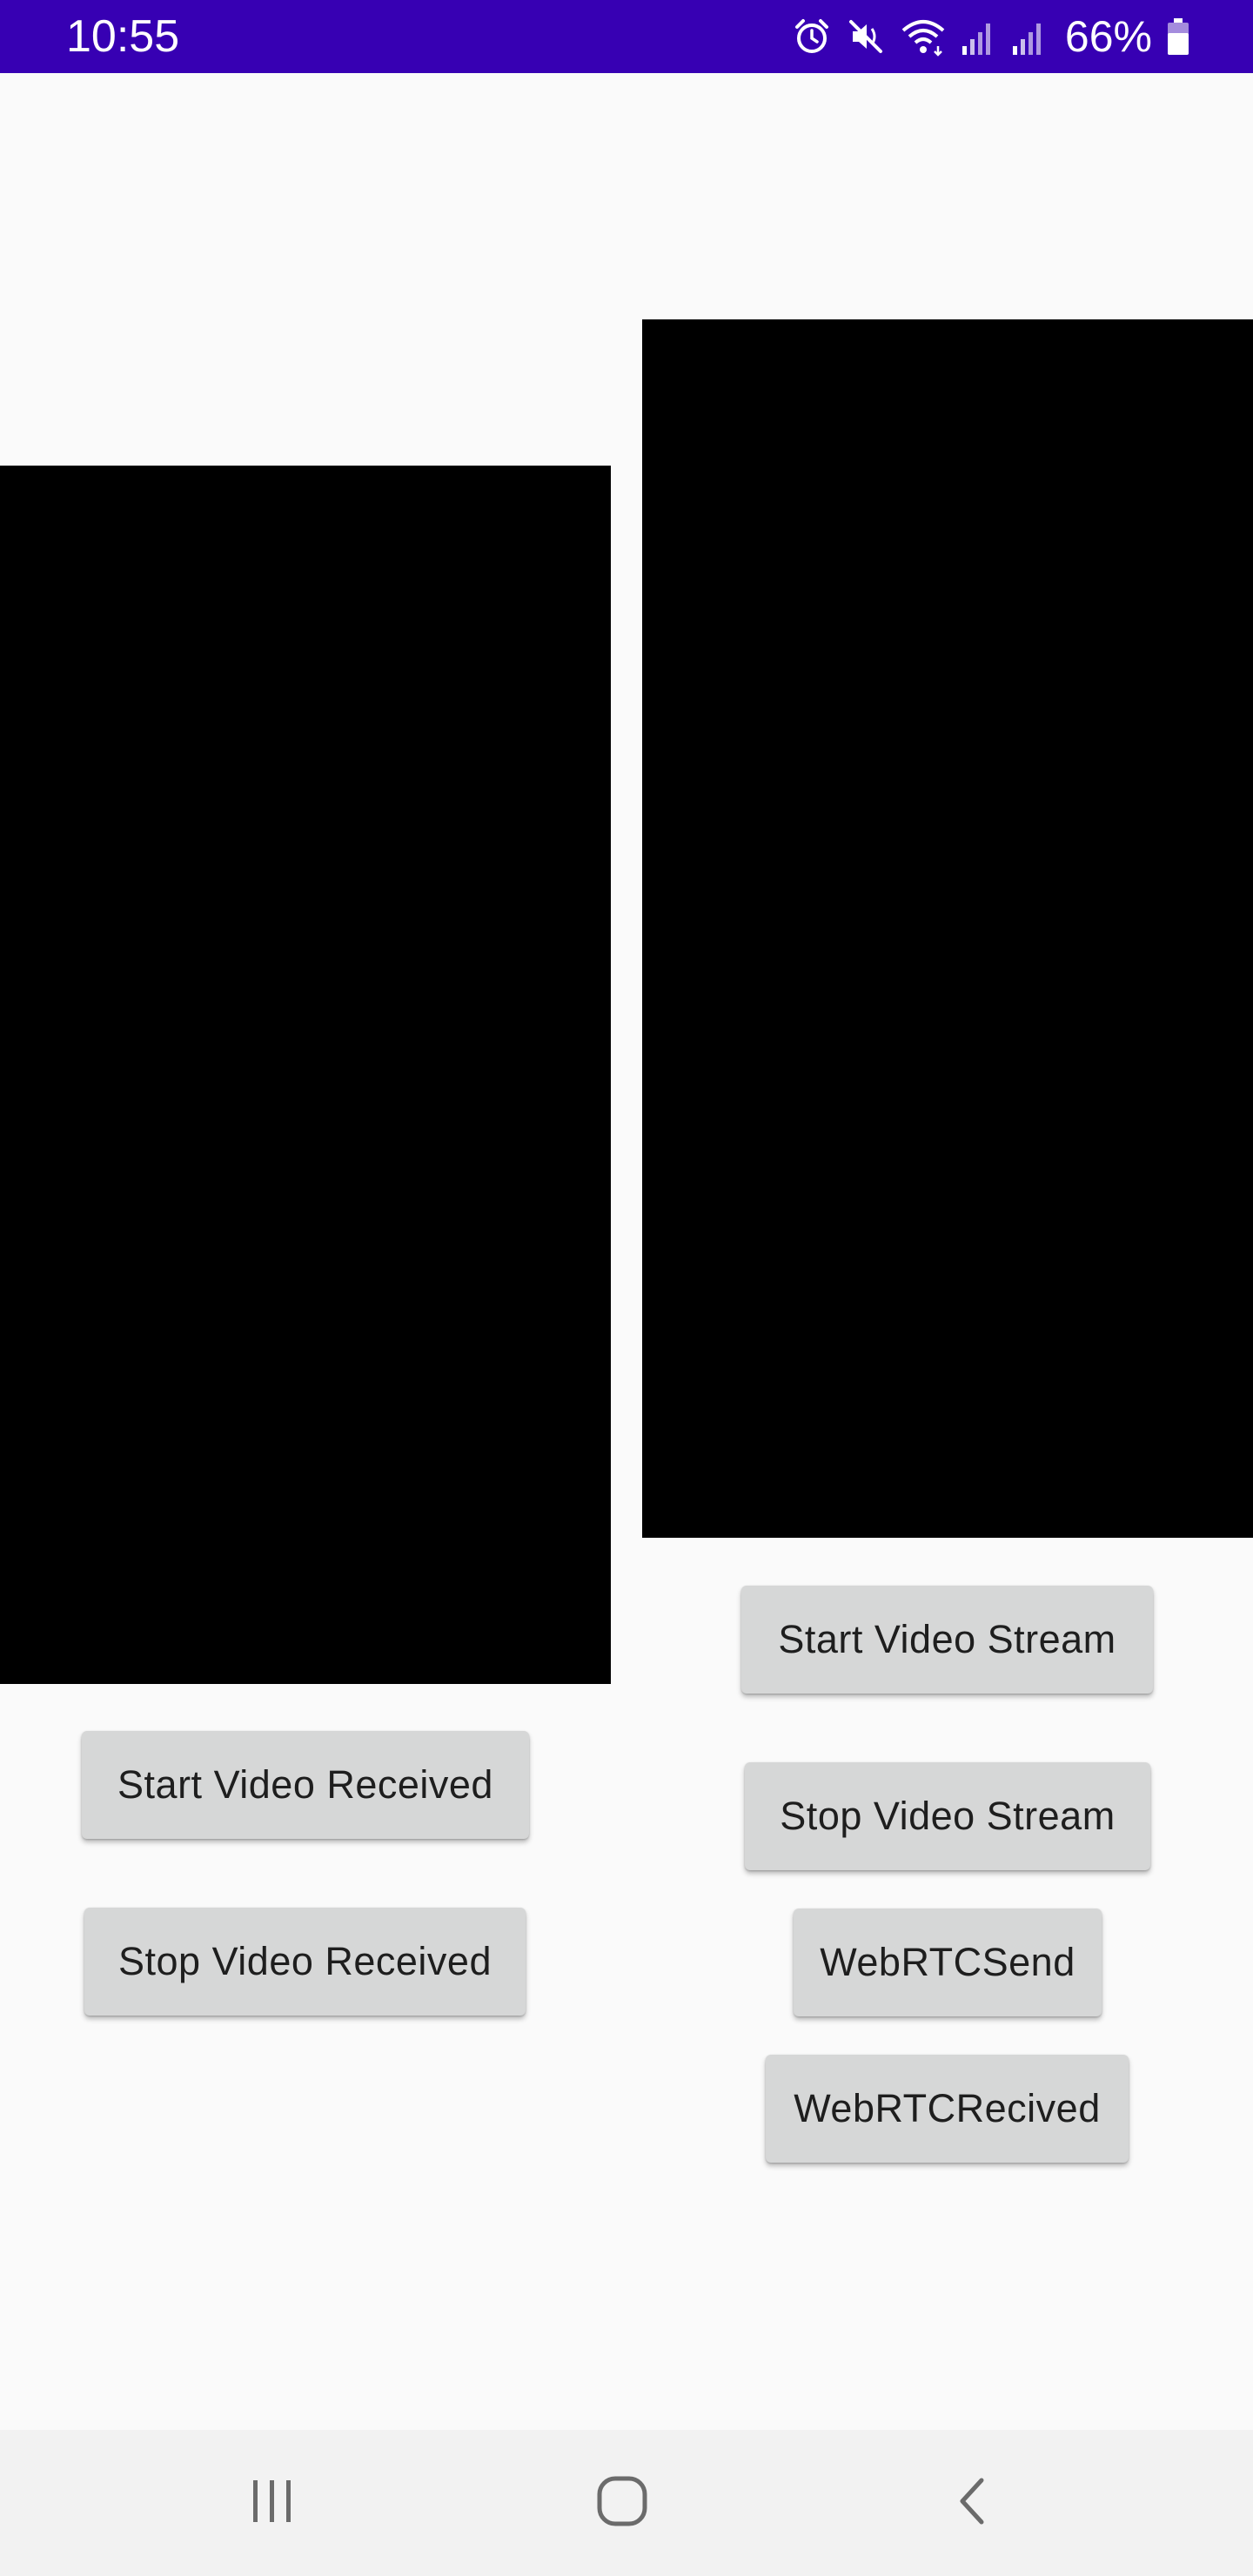 This screenshot has height=2576, width=1253. Describe the element at coordinates (626, 37) in the screenshot. I see `status-bar: 10:55 66%` at that location.